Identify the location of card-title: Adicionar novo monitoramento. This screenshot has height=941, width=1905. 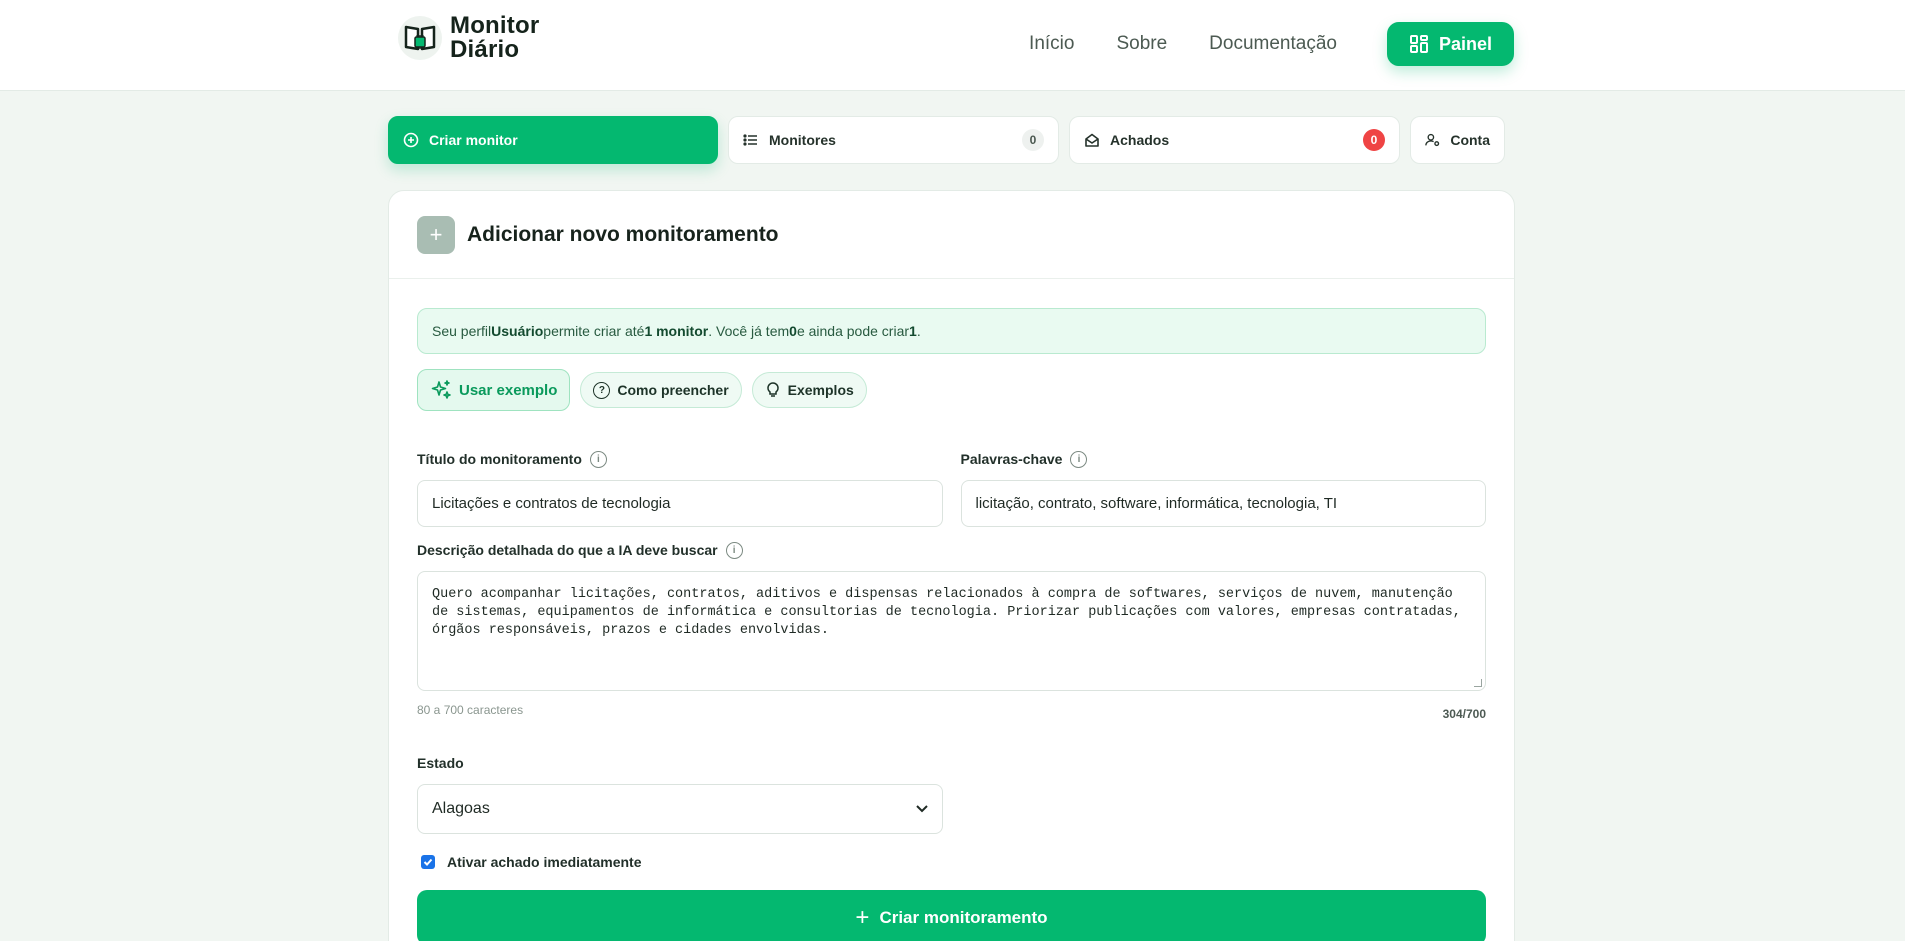
(623, 234).